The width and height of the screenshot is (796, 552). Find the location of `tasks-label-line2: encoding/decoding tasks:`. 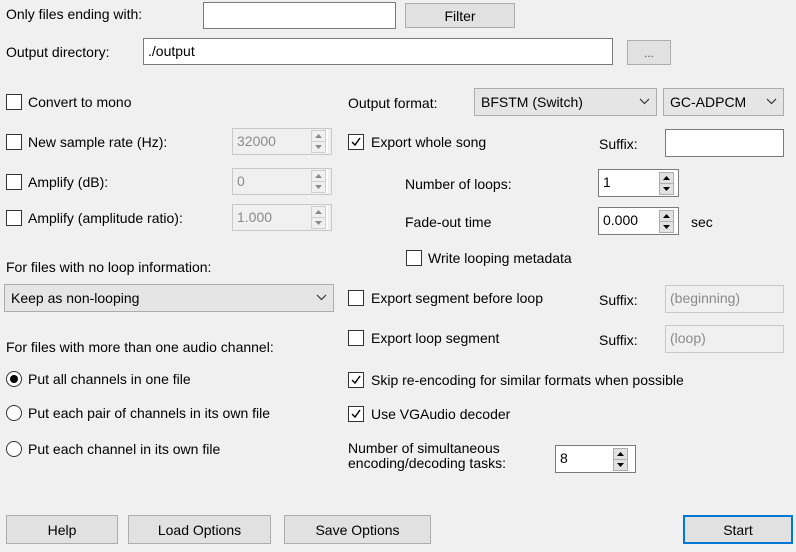

tasks-label-line2: encoding/decoding tasks: is located at coordinates (427, 463).